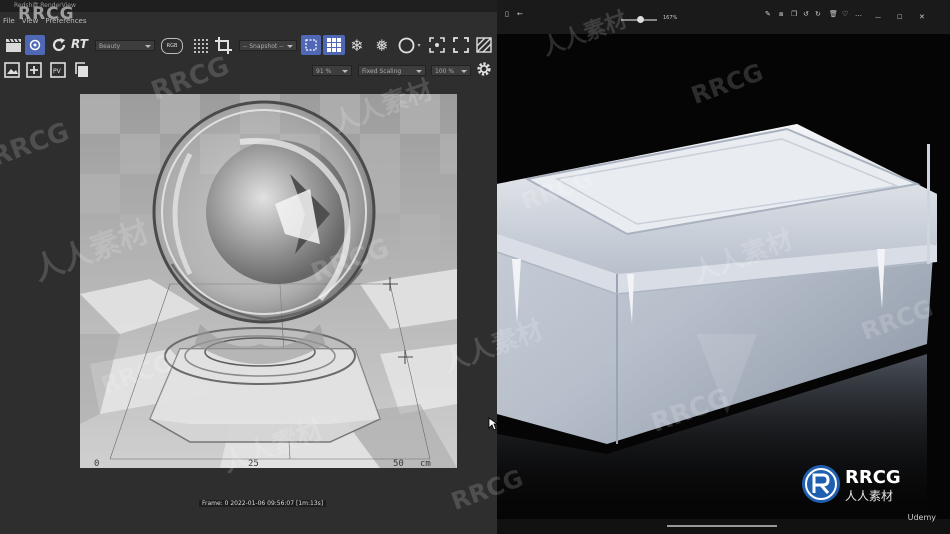 The width and height of the screenshot is (950, 534). What do you see at coordinates (520, 14) in the screenshot?
I see `back-icon: ←` at bounding box center [520, 14].